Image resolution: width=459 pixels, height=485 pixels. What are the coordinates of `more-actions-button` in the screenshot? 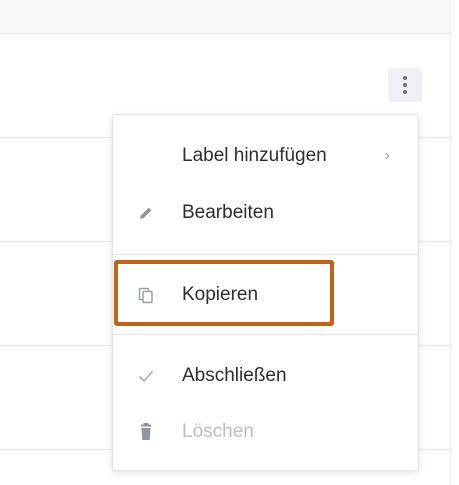 It's located at (405, 85).